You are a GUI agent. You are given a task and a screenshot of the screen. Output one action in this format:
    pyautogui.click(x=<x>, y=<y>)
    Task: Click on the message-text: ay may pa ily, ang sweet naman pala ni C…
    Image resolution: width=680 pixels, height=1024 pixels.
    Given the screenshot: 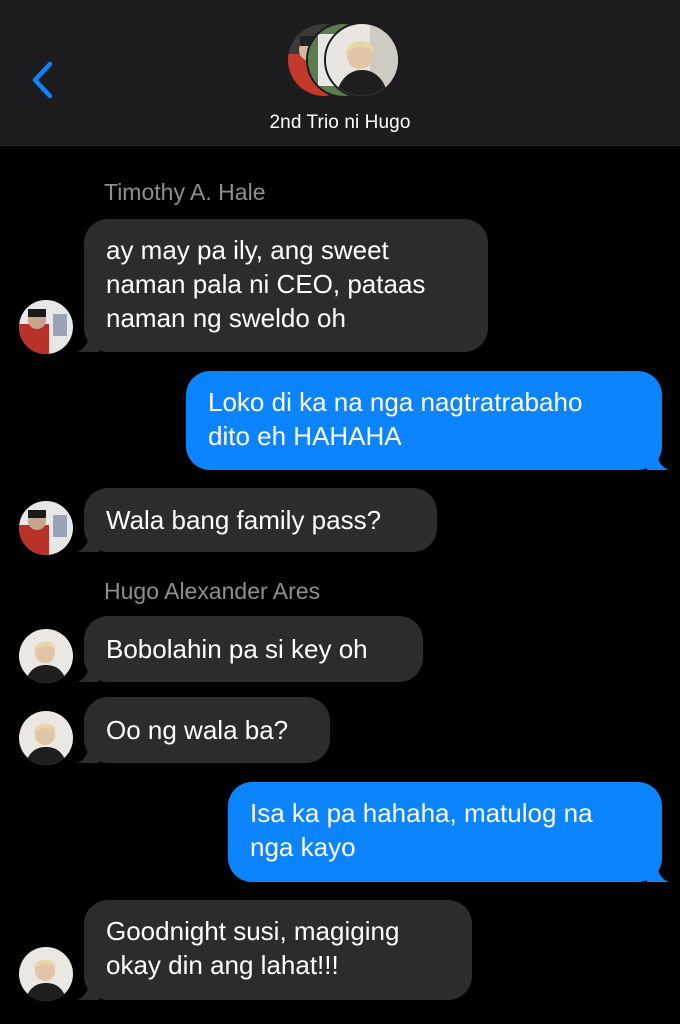 What is the action you would take?
    pyautogui.click(x=266, y=284)
    